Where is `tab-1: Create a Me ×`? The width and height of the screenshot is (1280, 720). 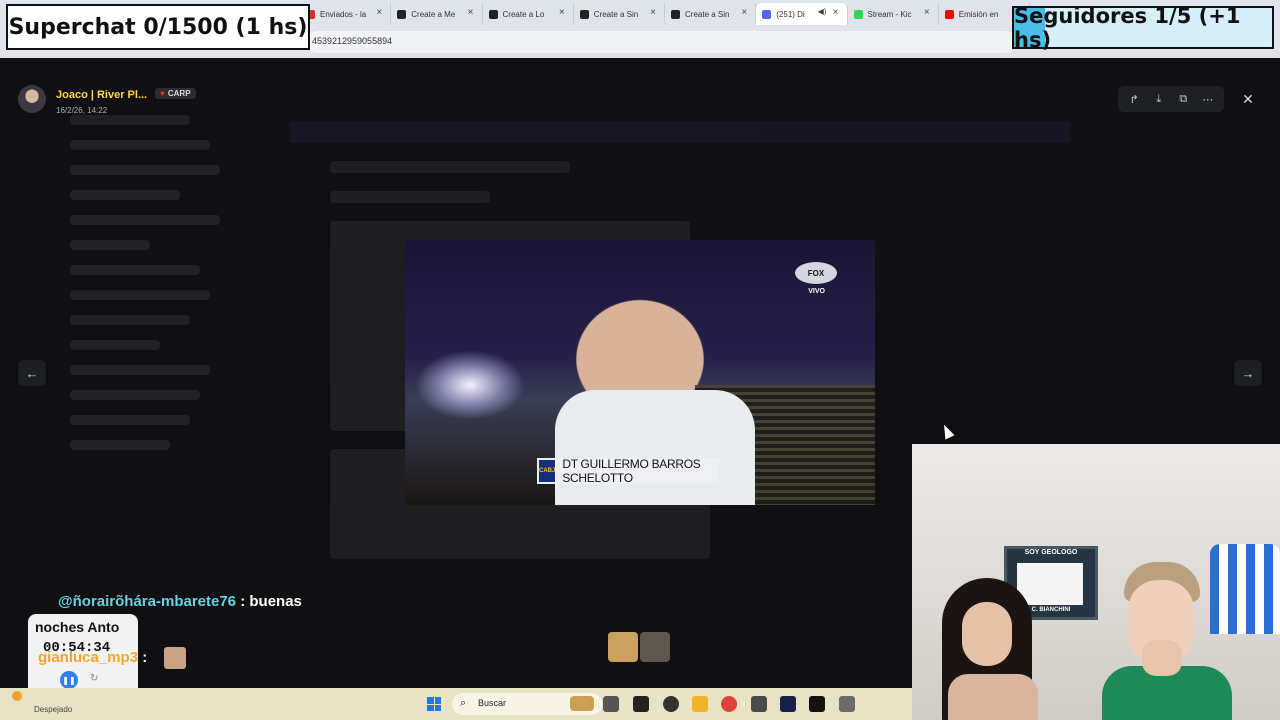
tab-1: Create a Me × is located at coordinates (437, 14).